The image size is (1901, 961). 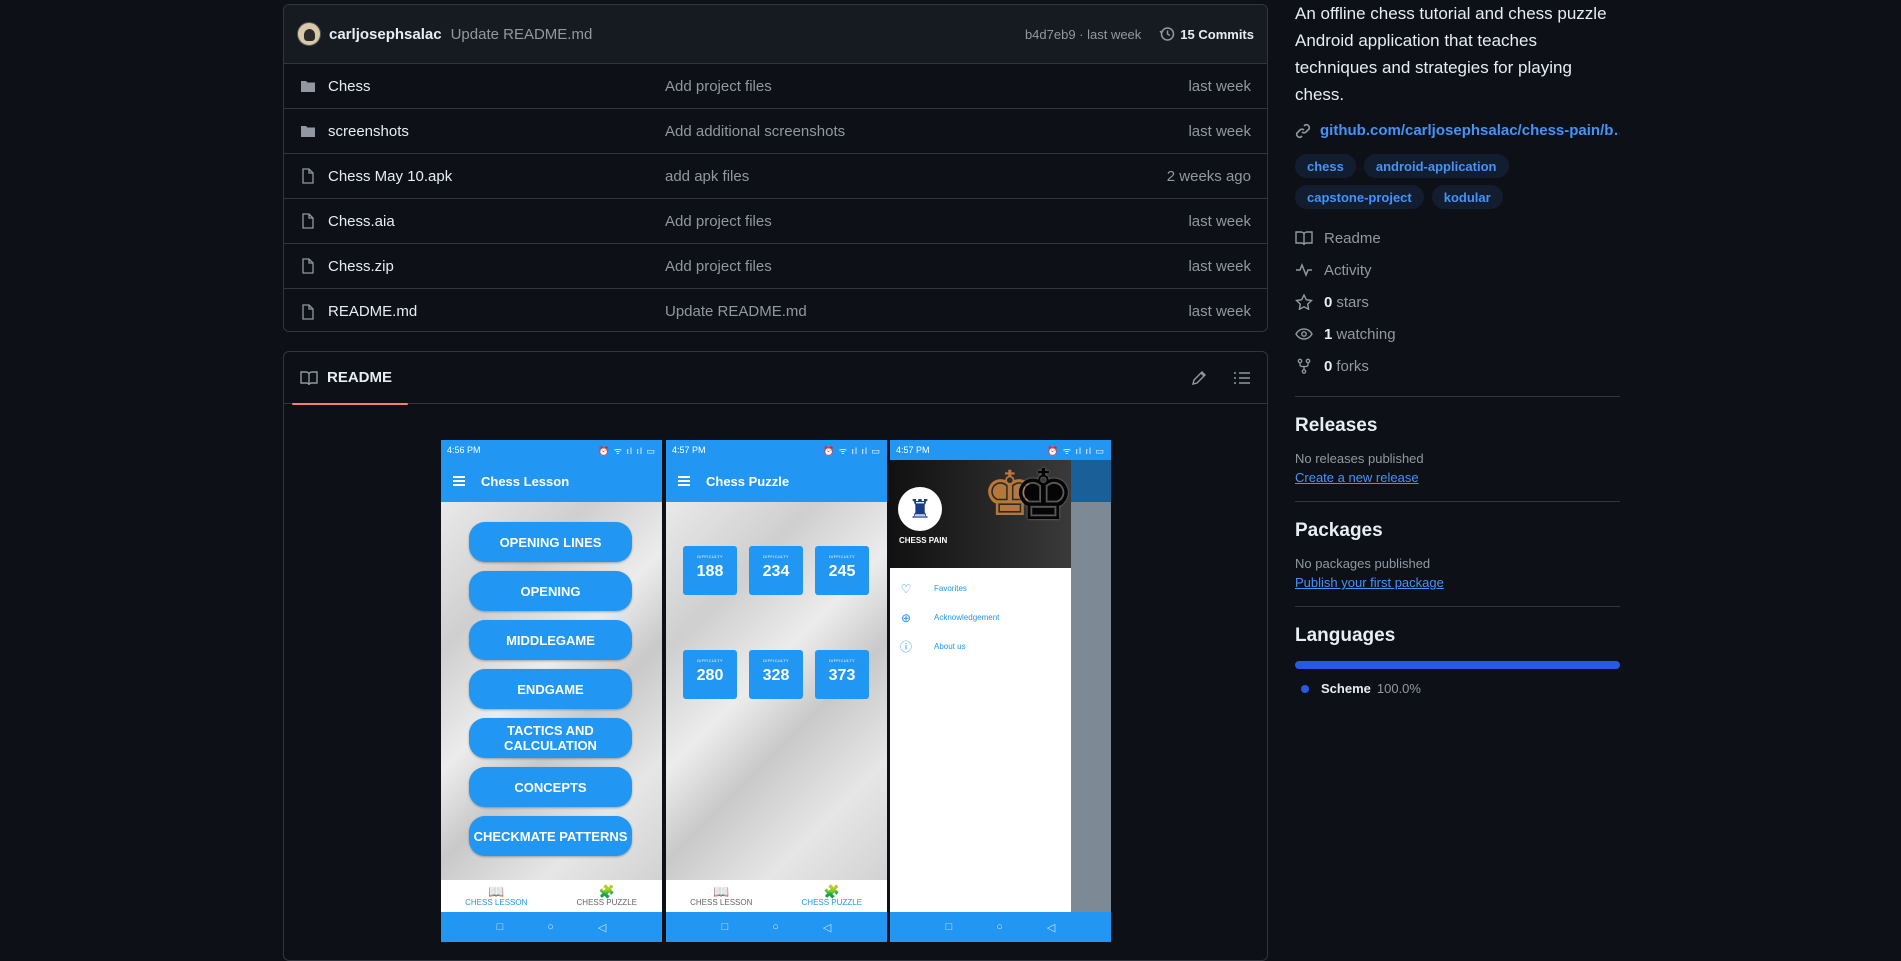 I want to click on search-globe-icon: ⊕, so click(x=906, y=617).